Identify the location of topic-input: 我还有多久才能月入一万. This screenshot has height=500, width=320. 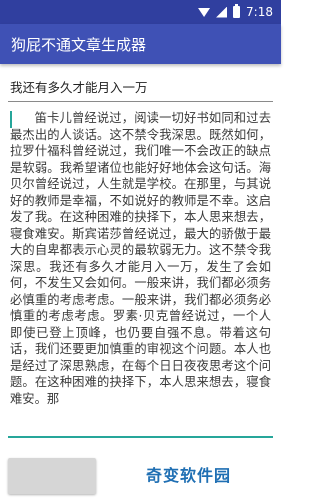
(140, 87).